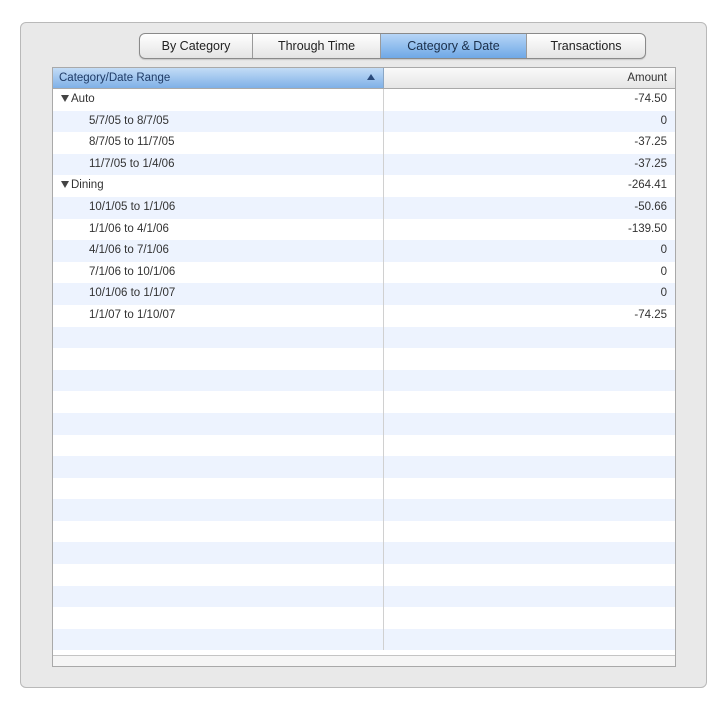 This screenshot has width=726, height=712. What do you see at coordinates (218, 186) in the screenshot?
I see `group-label-cell: Dining` at bounding box center [218, 186].